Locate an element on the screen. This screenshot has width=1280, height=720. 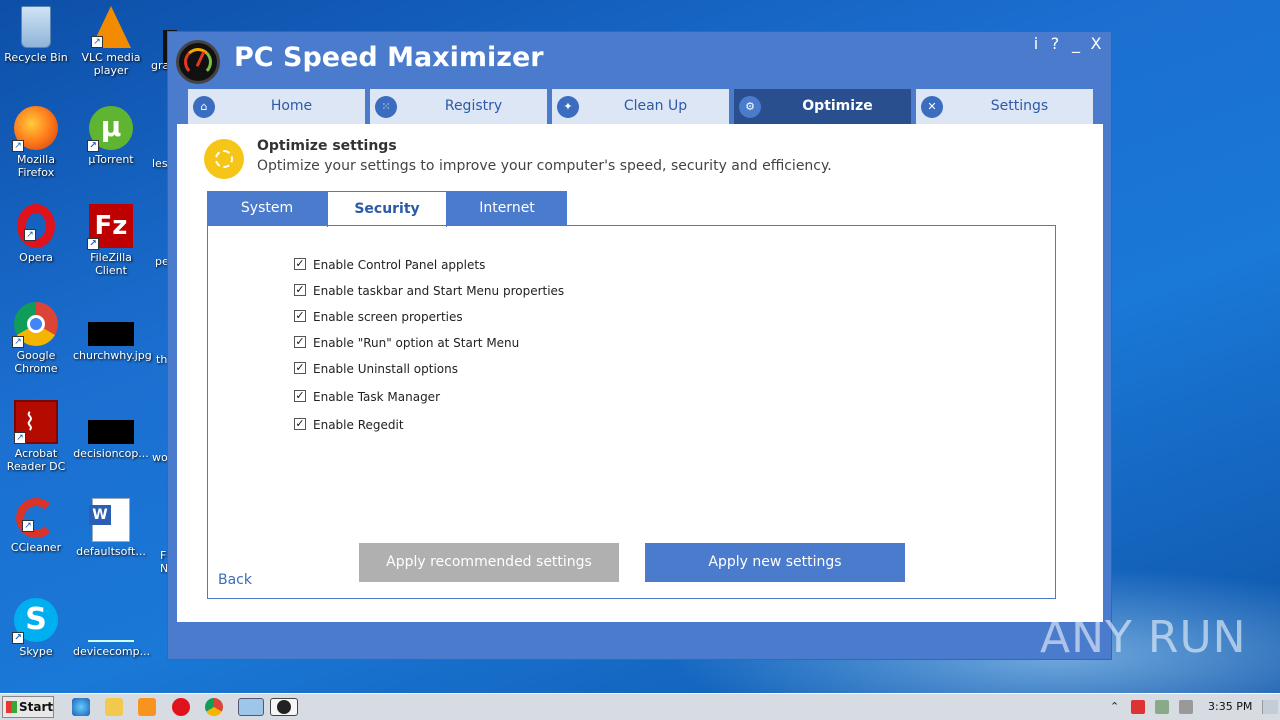
partial-desktop-label: th is located at coordinates (162, 359).